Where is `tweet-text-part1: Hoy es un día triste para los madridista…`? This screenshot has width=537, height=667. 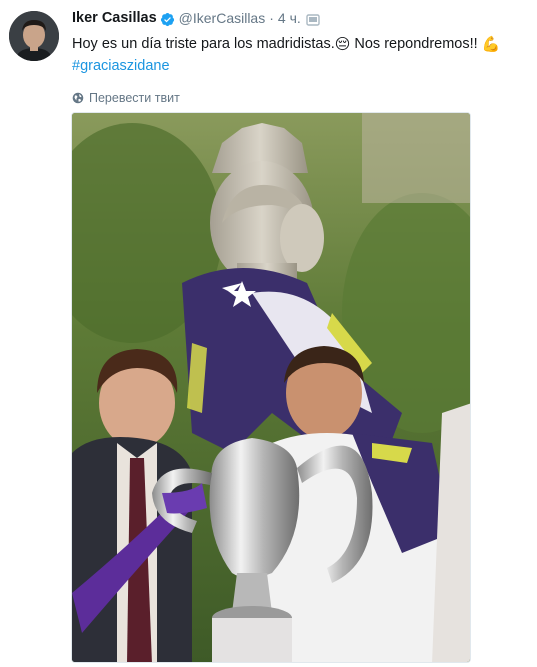
tweet-text-part1: Hoy es un día triste para los madridista… is located at coordinates (203, 44).